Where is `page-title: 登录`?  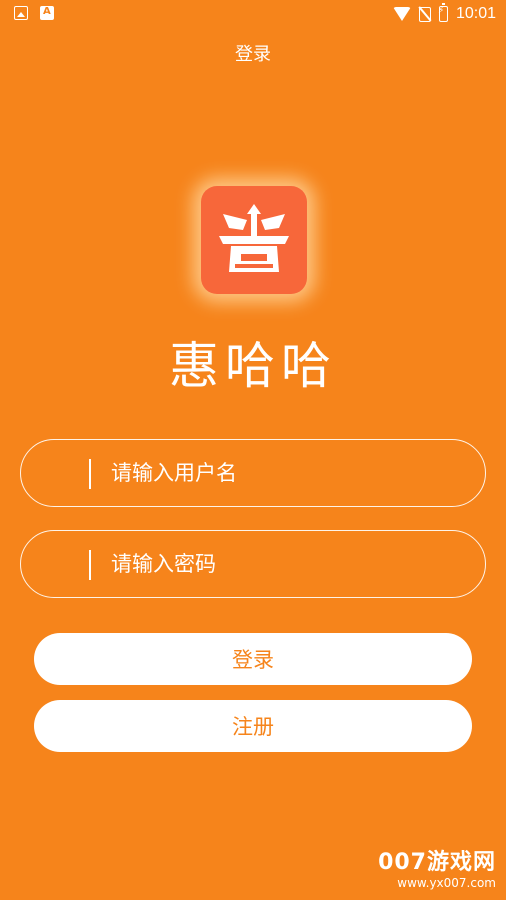
page-title: 登录 is located at coordinates (253, 54).